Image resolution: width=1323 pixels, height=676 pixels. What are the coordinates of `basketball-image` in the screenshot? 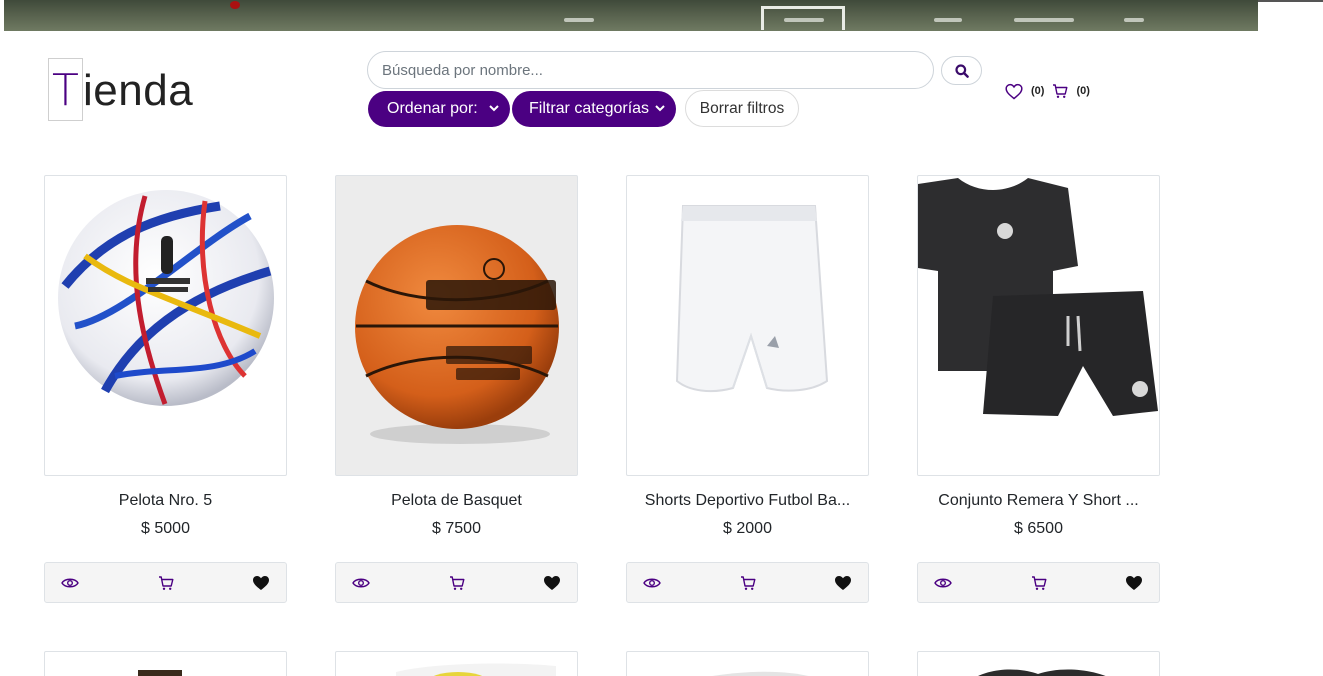 It's located at (457, 334).